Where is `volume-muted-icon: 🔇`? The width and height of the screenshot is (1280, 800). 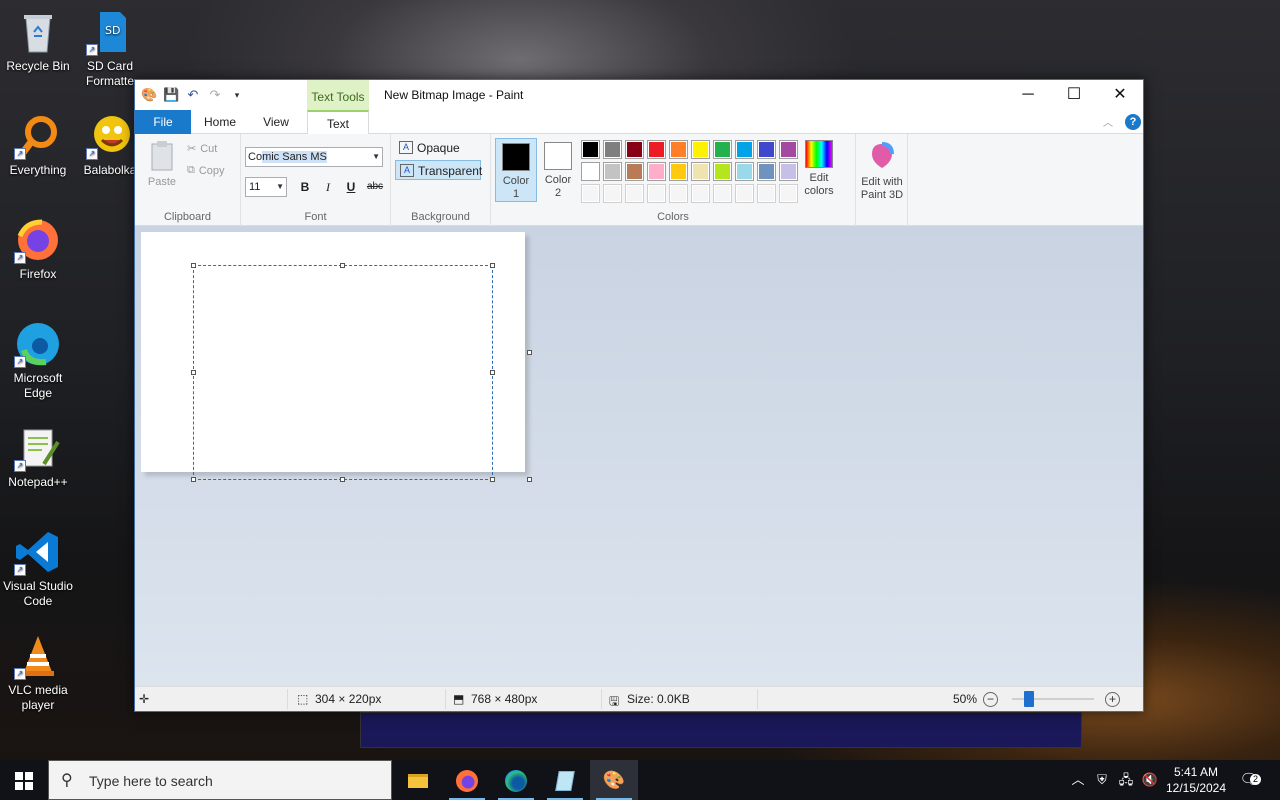
volume-muted-icon: 🔇 is located at coordinates (1150, 780).